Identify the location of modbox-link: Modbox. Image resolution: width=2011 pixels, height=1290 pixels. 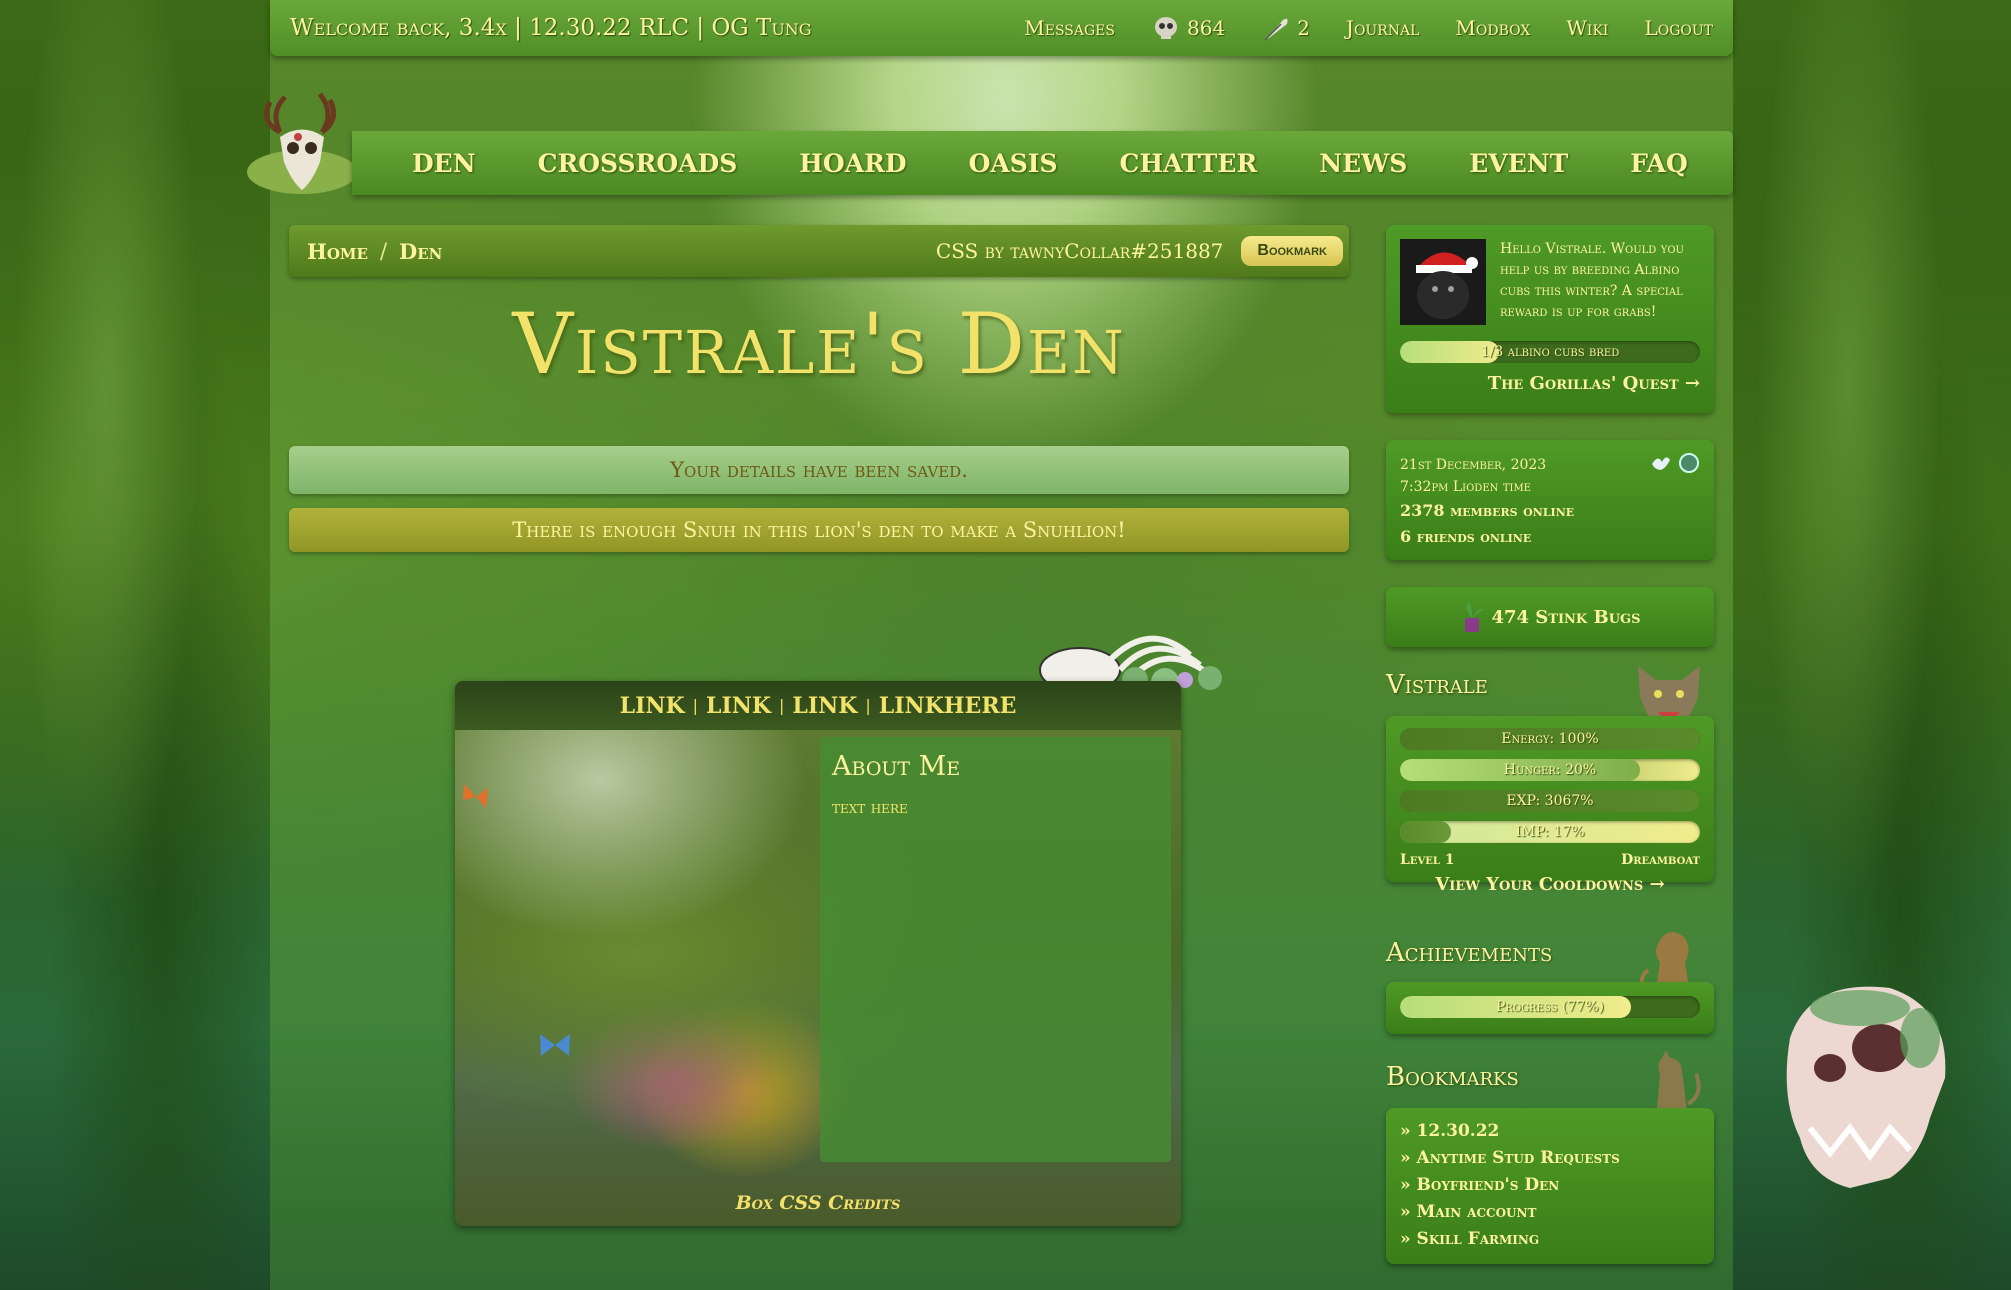
(1492, 28).